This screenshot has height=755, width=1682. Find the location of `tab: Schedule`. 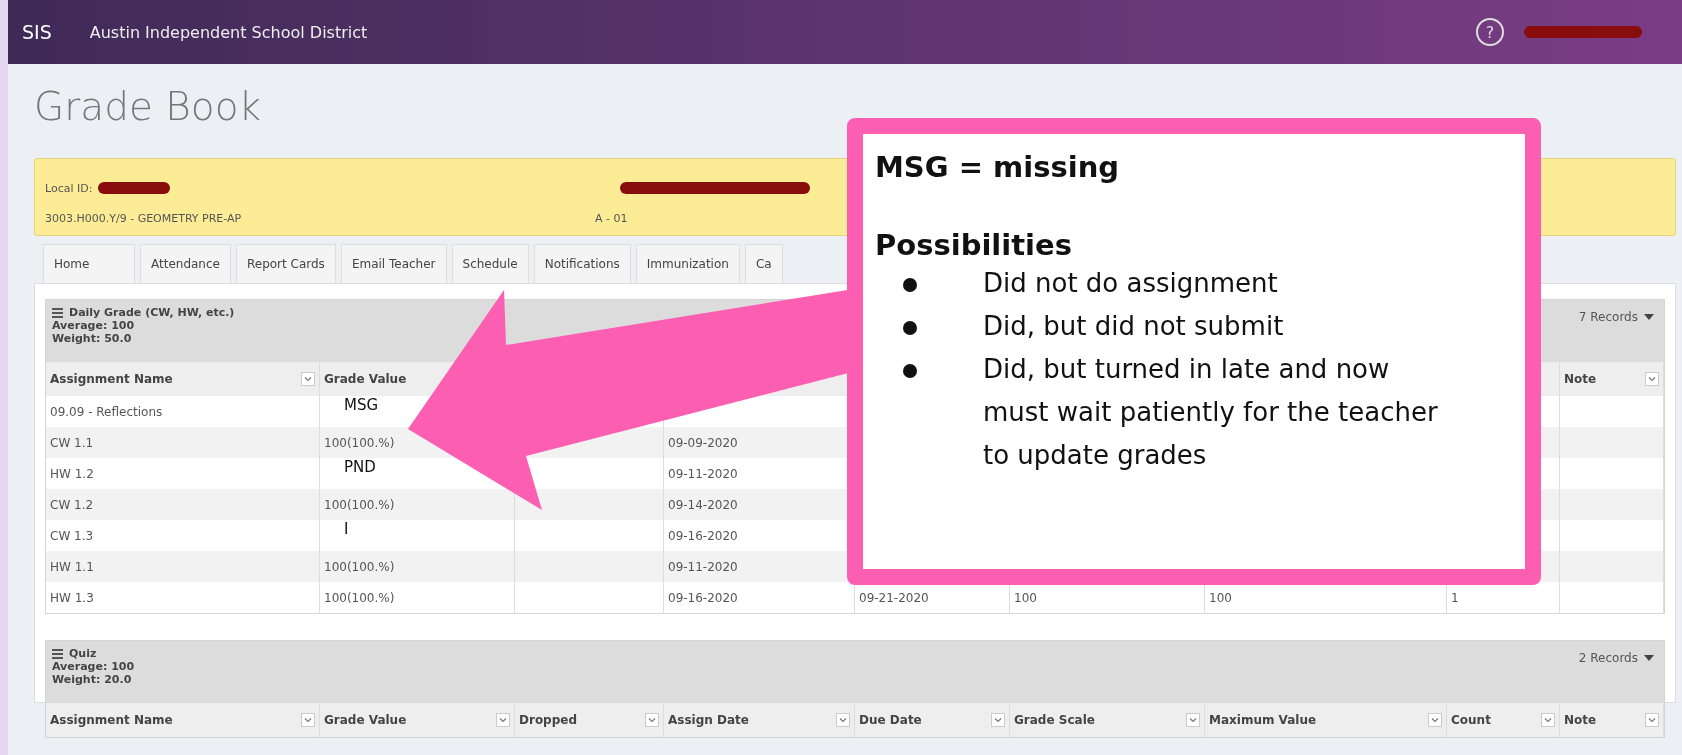

tab: Schedule is located at coordinates (490, 263).